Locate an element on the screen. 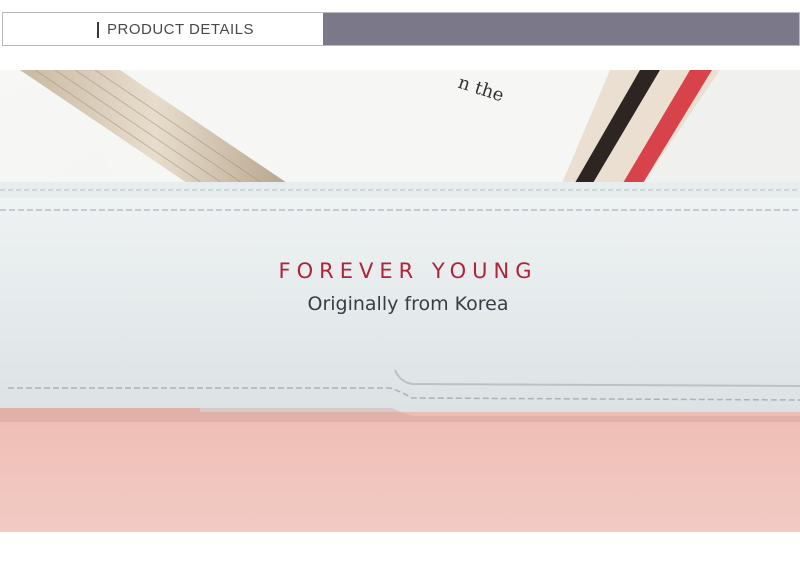 This screenshot has height=587, width=800. header-accent-bar is located at coordinates (98, 30).